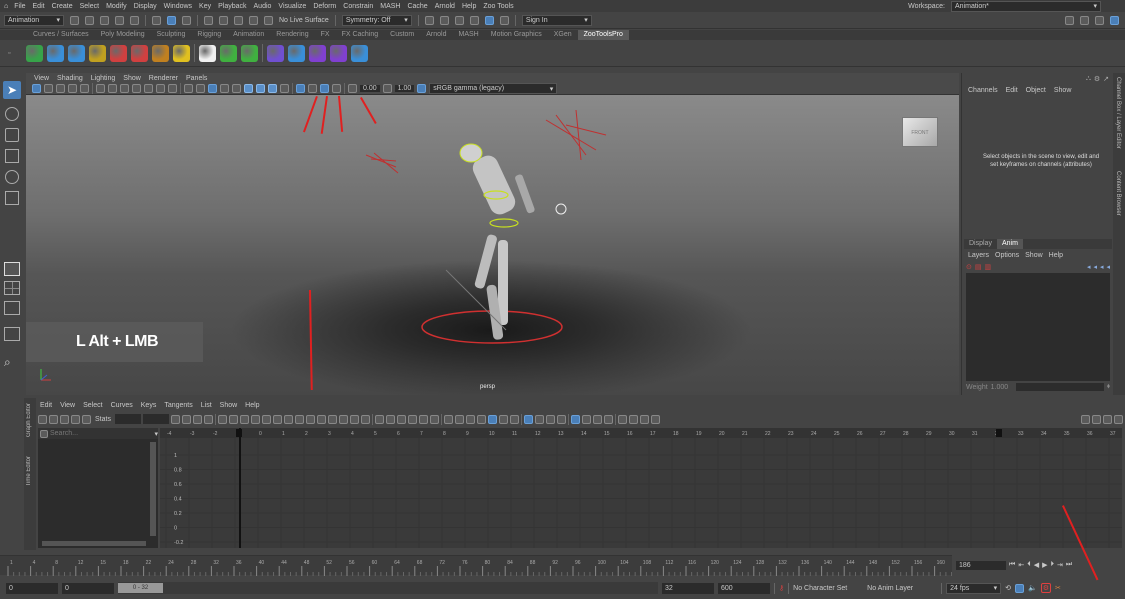 This screenshot has height=599, width=1125. I want to click on filter-icon, so click(44, 433).